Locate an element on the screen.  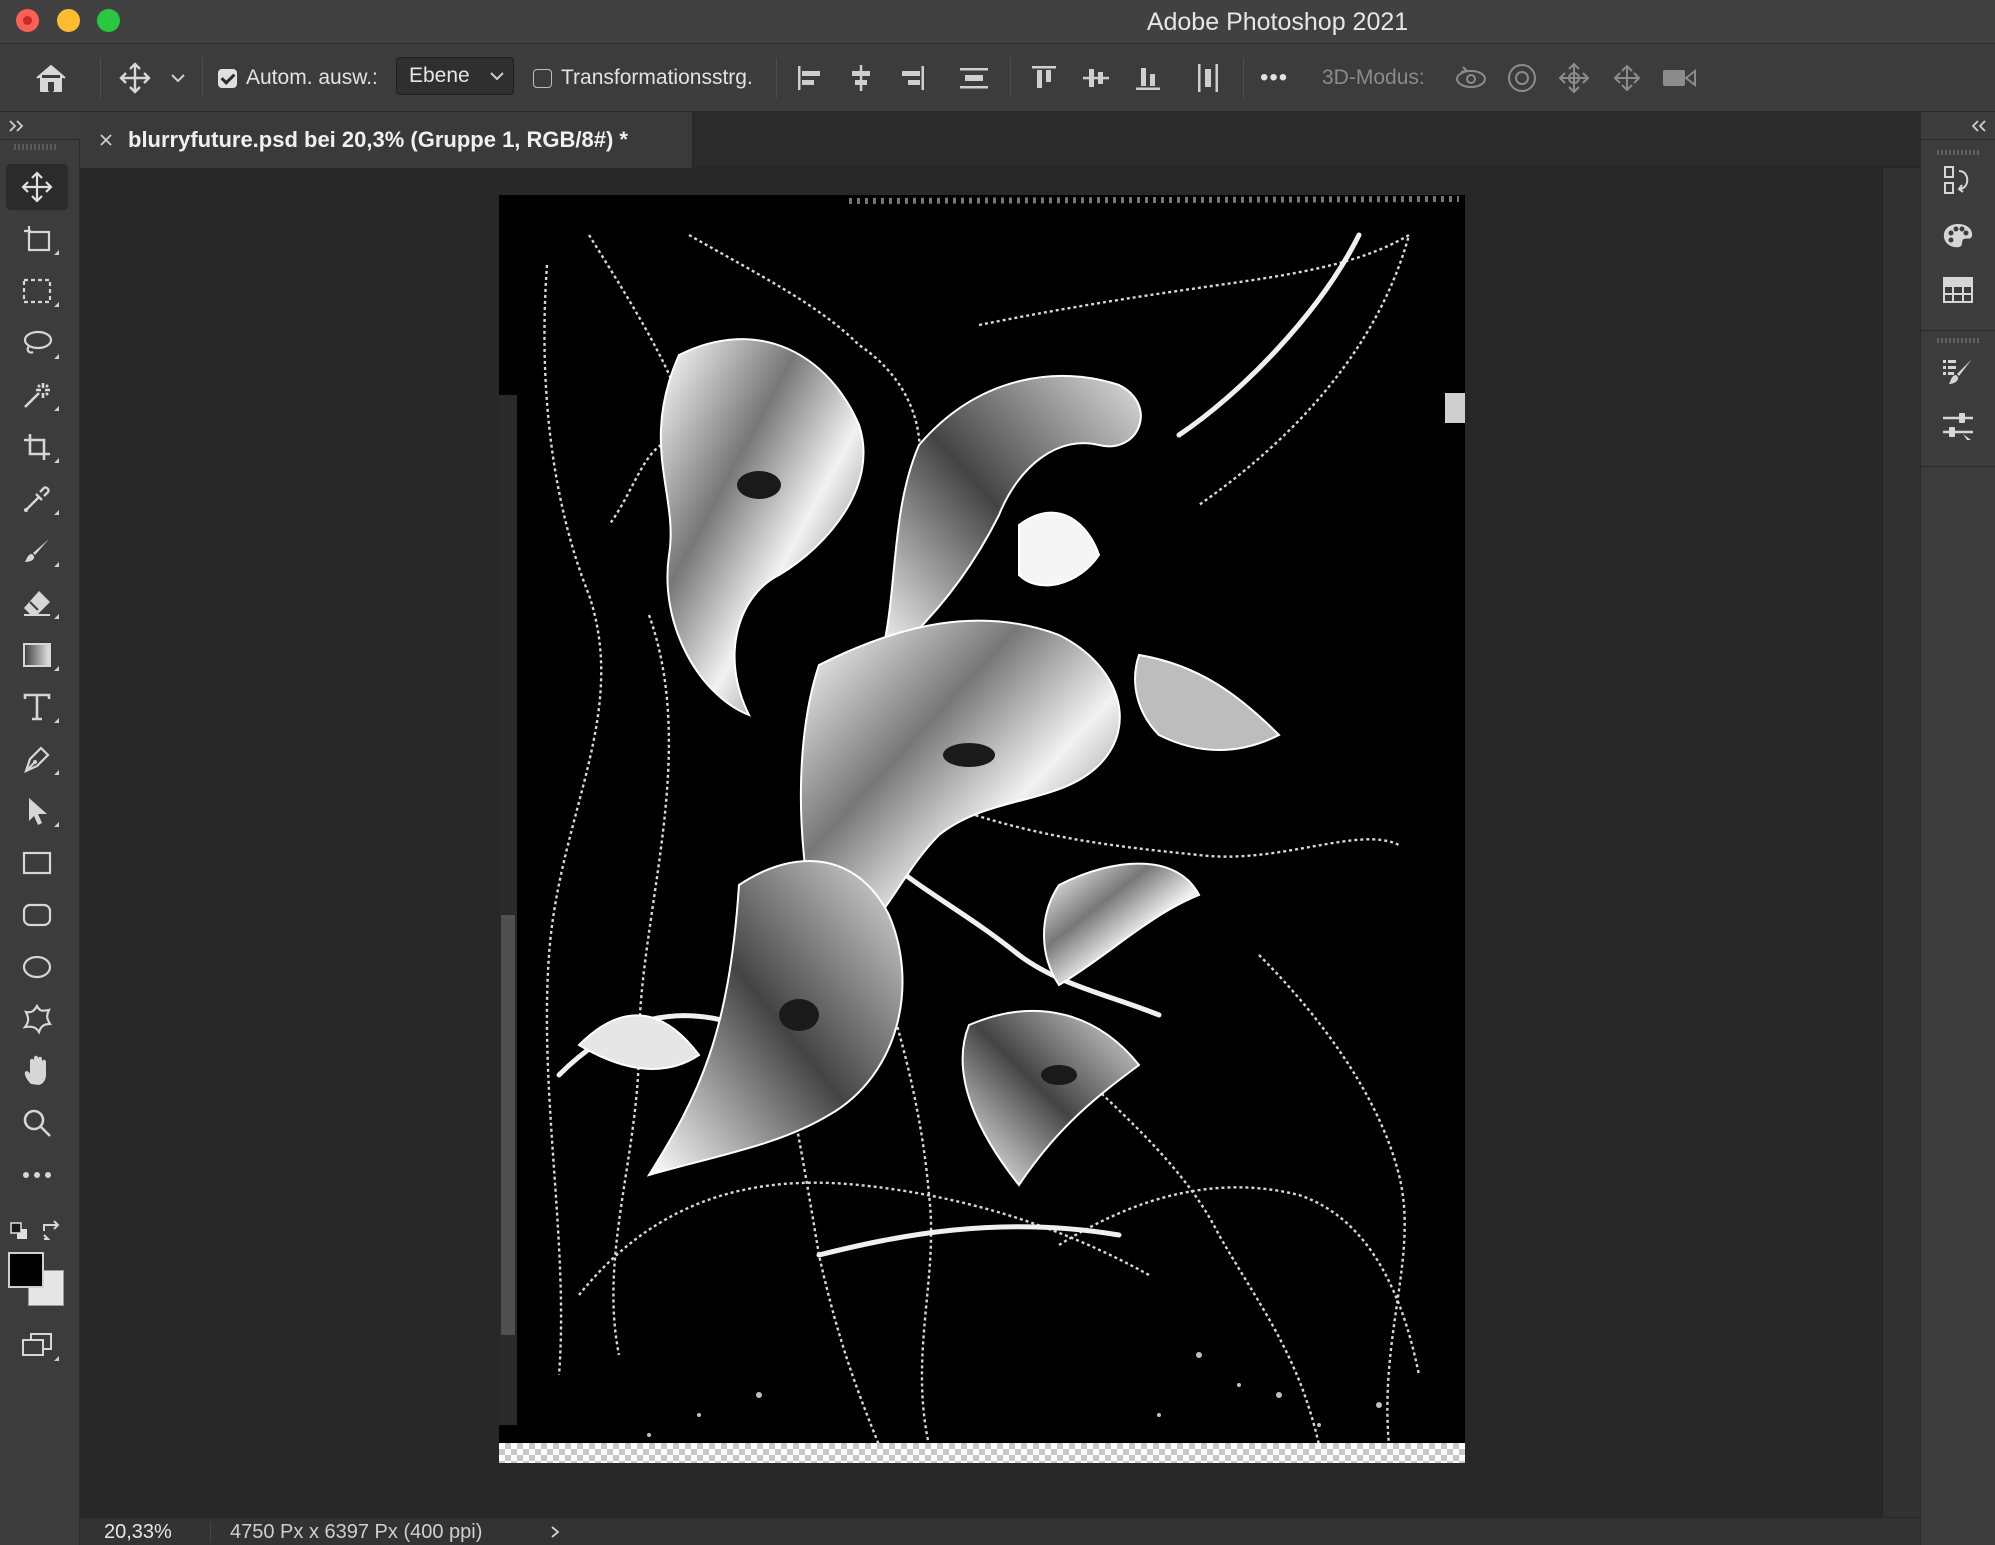
align-bottom-icon is located at coordinates (1148, 79).